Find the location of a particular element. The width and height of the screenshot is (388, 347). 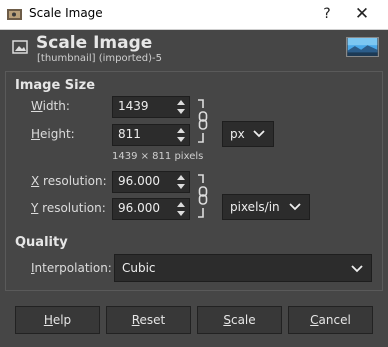

quality-section-label: Quality is located at coordinates (41, 242).